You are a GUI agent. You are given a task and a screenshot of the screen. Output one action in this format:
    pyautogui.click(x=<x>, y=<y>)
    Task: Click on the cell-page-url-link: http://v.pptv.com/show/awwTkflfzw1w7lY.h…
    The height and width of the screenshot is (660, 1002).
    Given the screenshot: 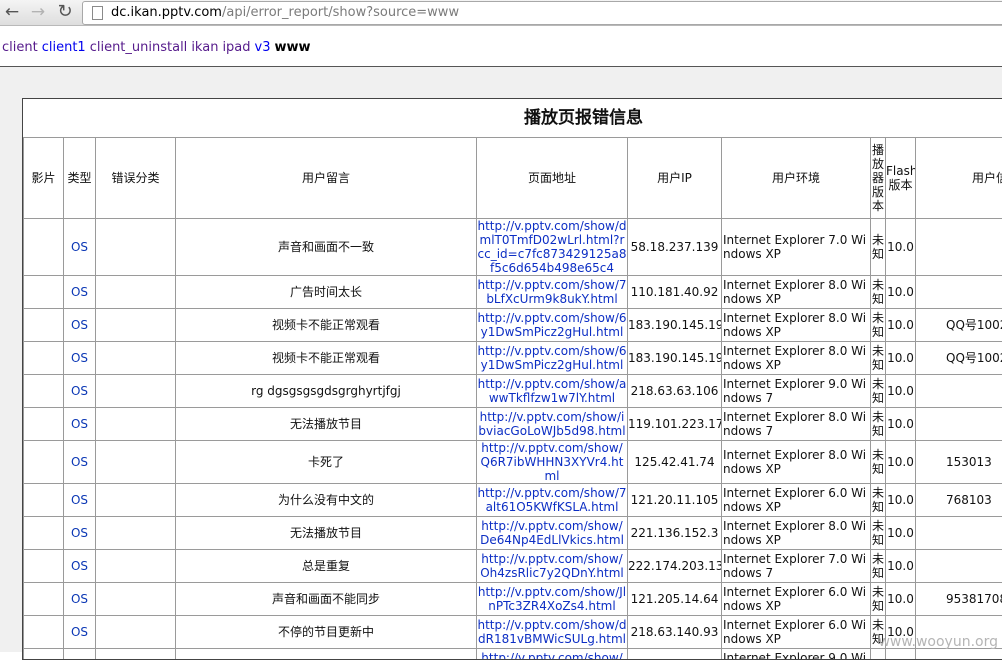 What is the action you would take?
    pyautogui.click(x=552, y=391)
    